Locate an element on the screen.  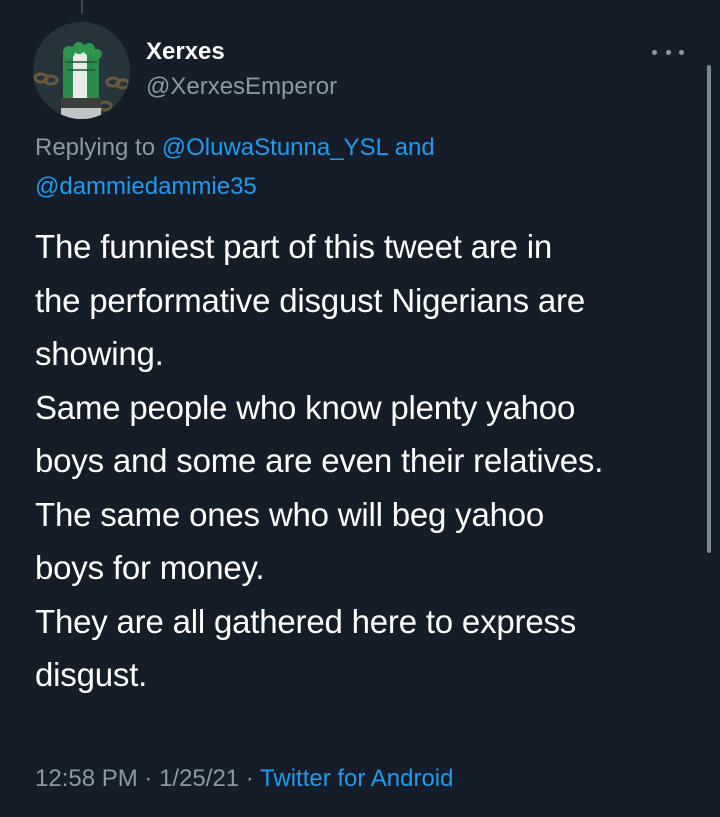
tweet-time: 12:58 PM is located at coordinates (86, 778).